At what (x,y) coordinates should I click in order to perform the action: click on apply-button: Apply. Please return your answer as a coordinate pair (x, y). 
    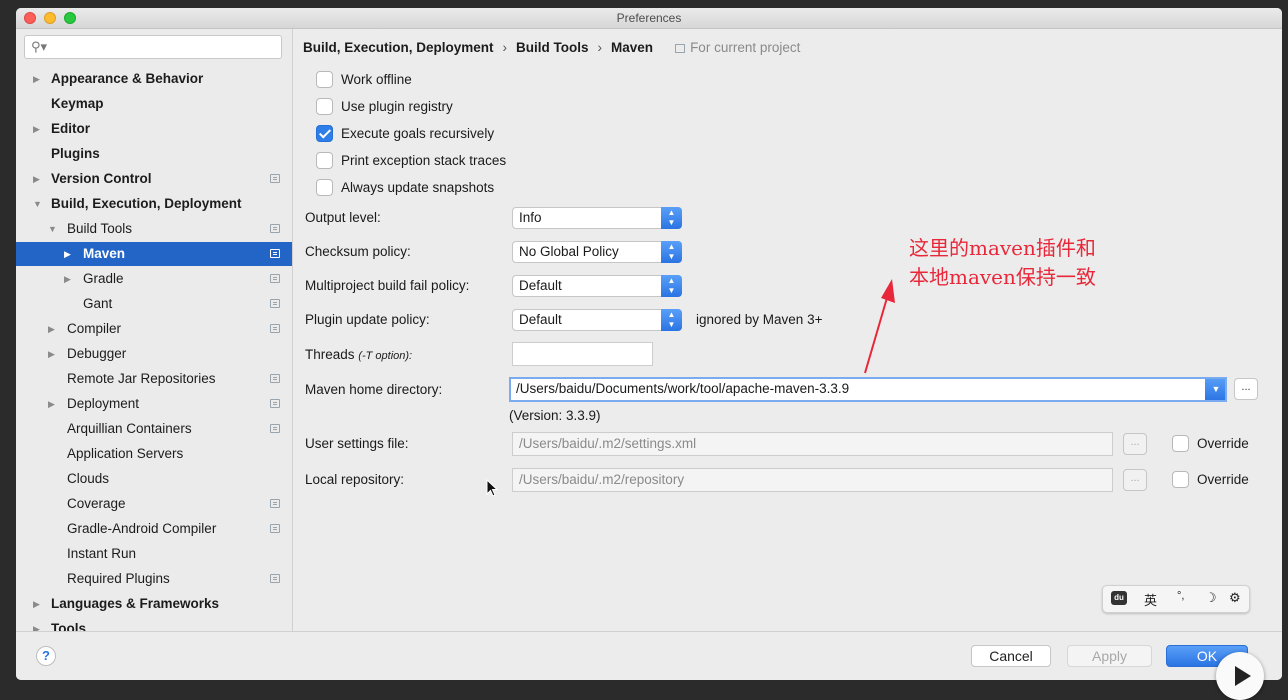
    Looking at the image, I should click on (1109, 656).